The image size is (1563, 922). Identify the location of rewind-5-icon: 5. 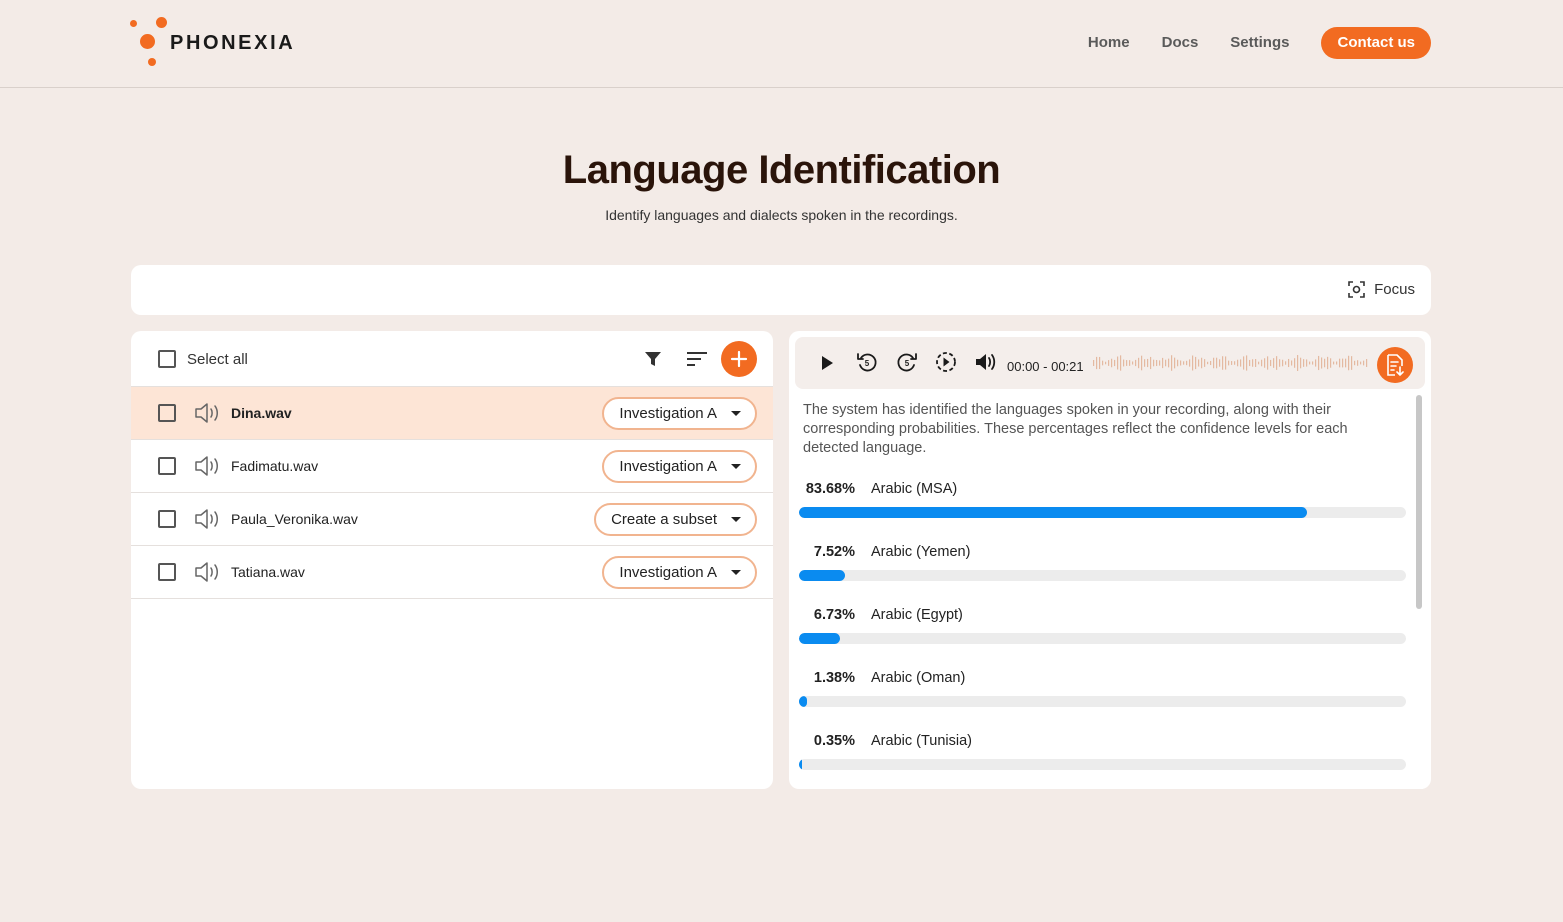
(867, 362).